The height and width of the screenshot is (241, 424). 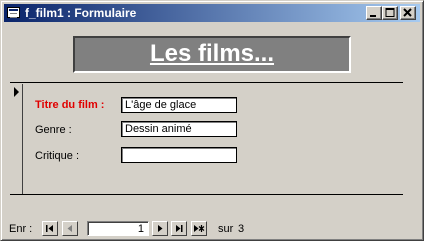 What do you see at coordinates (206, 82) in the screenshot?
I see `detail-top-divider` at bounding box center [206, 82].